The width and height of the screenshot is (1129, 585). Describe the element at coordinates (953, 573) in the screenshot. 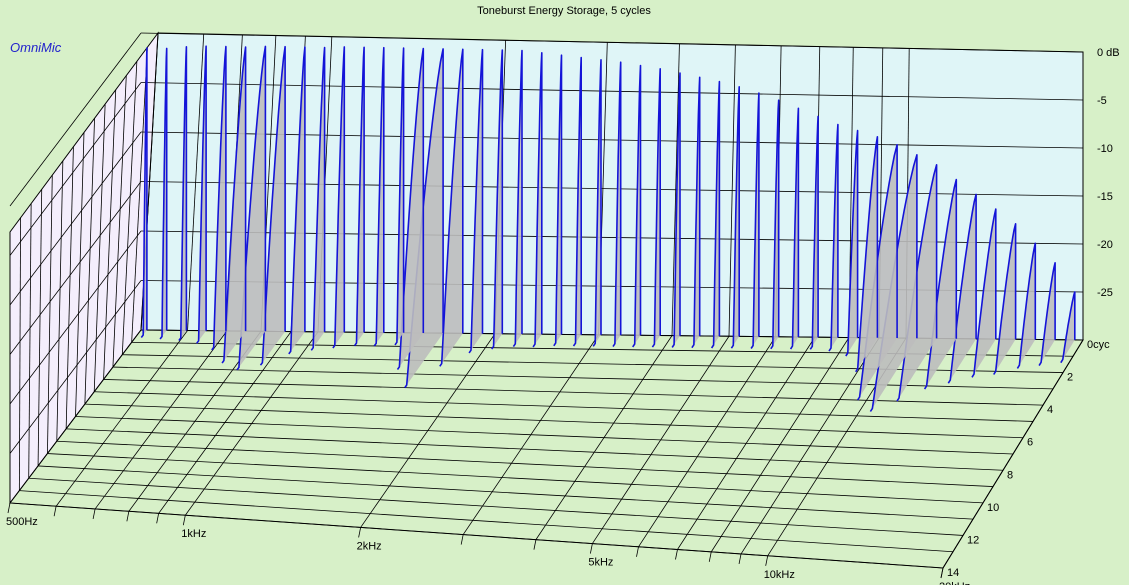

I see `cycle-tick-label: 14` at that location.